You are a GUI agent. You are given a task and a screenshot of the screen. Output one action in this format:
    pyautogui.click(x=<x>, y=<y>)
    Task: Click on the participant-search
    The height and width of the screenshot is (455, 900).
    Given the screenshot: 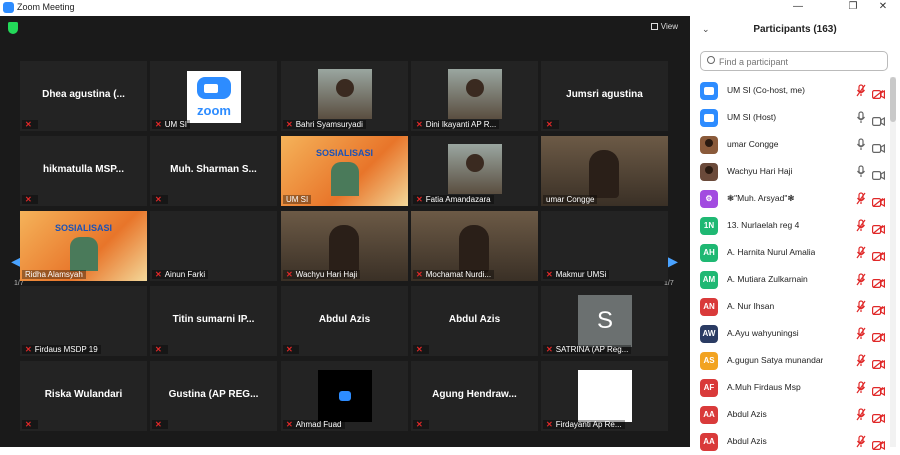 What is the action you would take?
    pyautogui.click(x=794, y=61)
    